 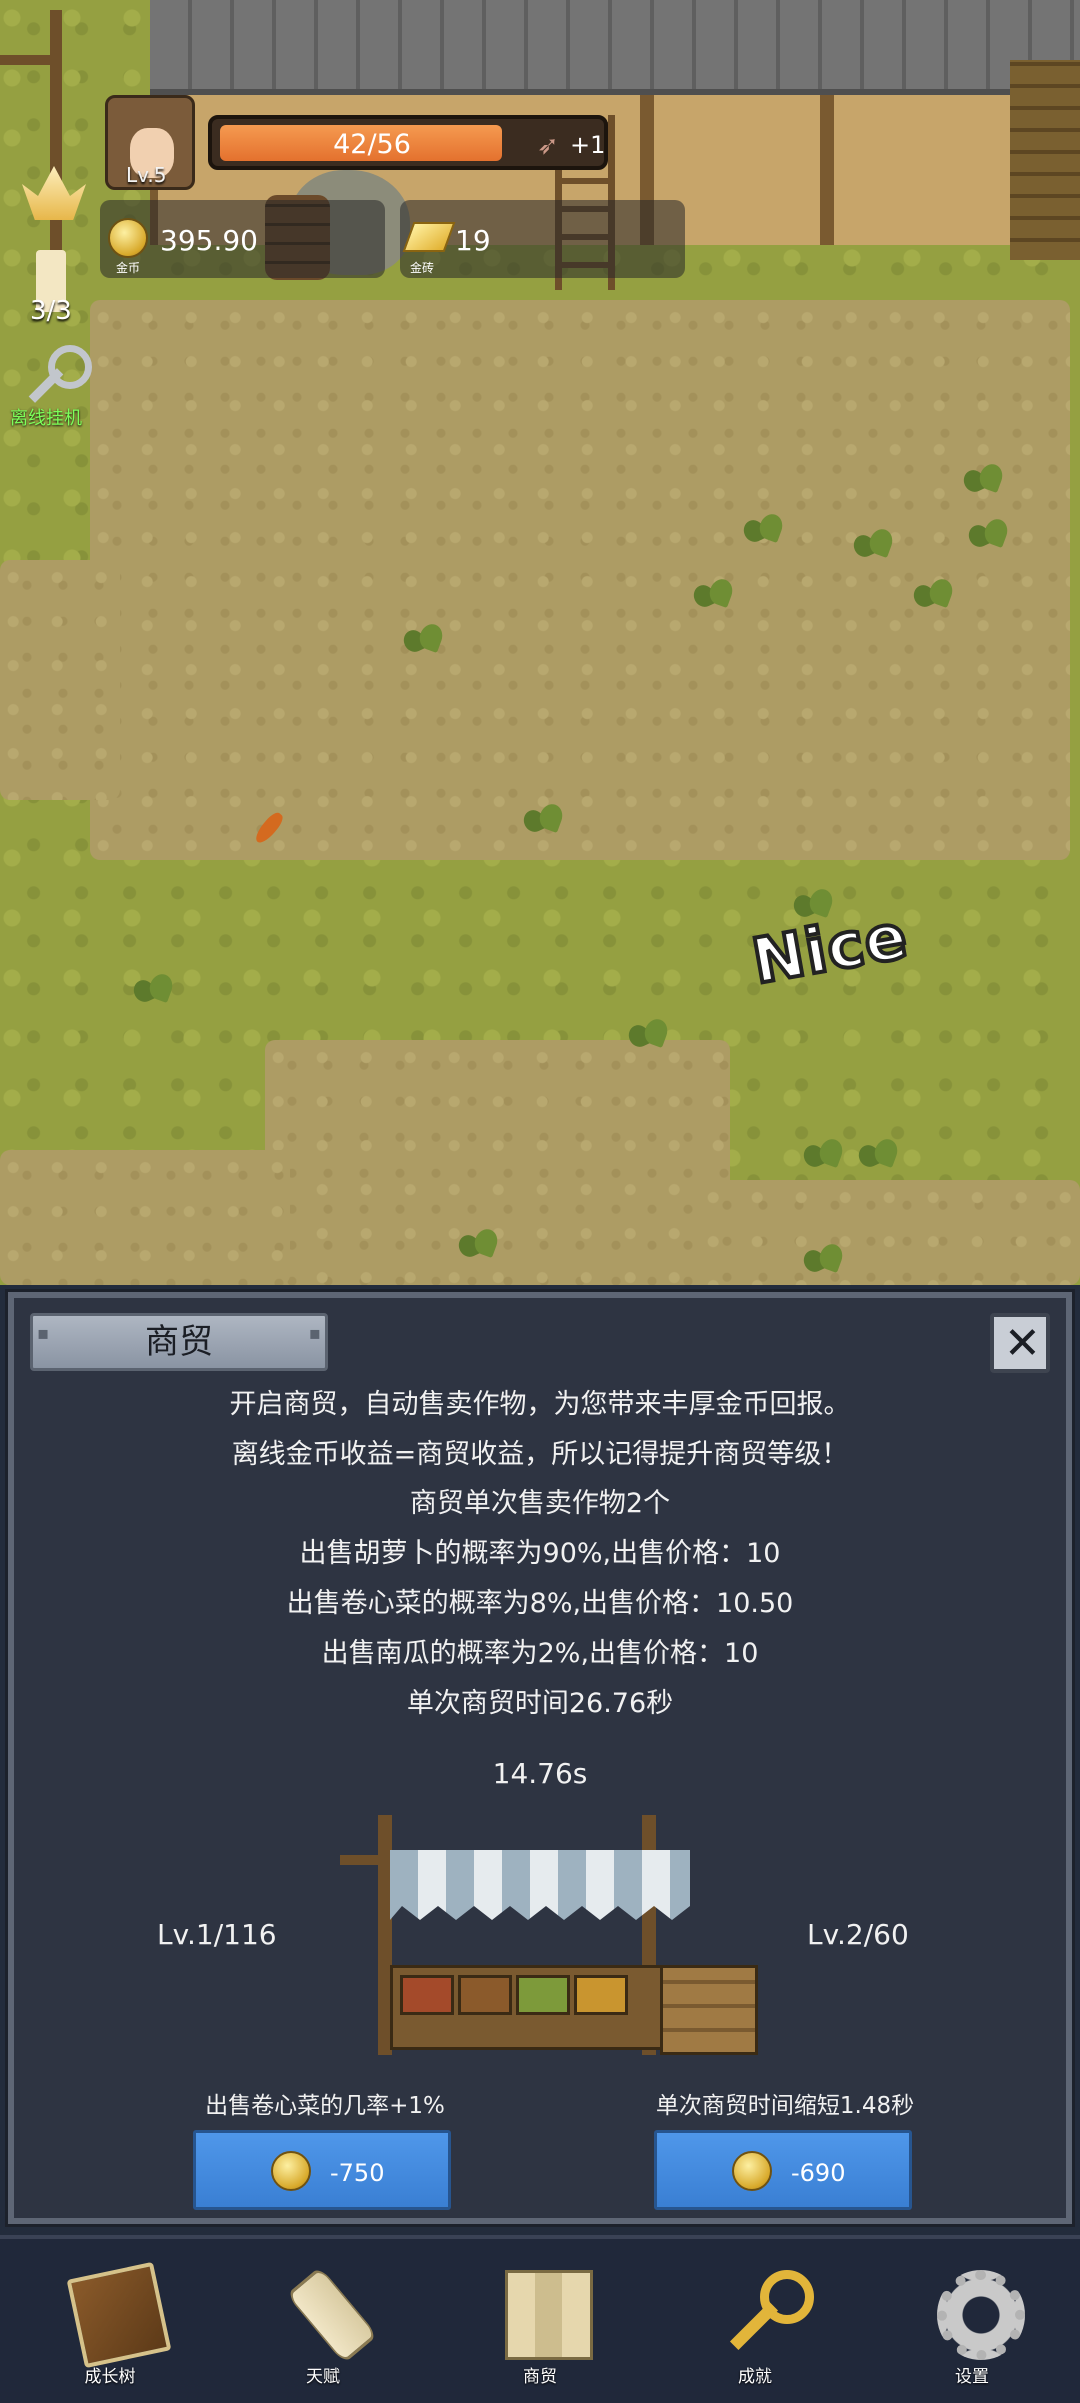 I want to click on arrow-icon: ➶, so click(x=548, y=146).